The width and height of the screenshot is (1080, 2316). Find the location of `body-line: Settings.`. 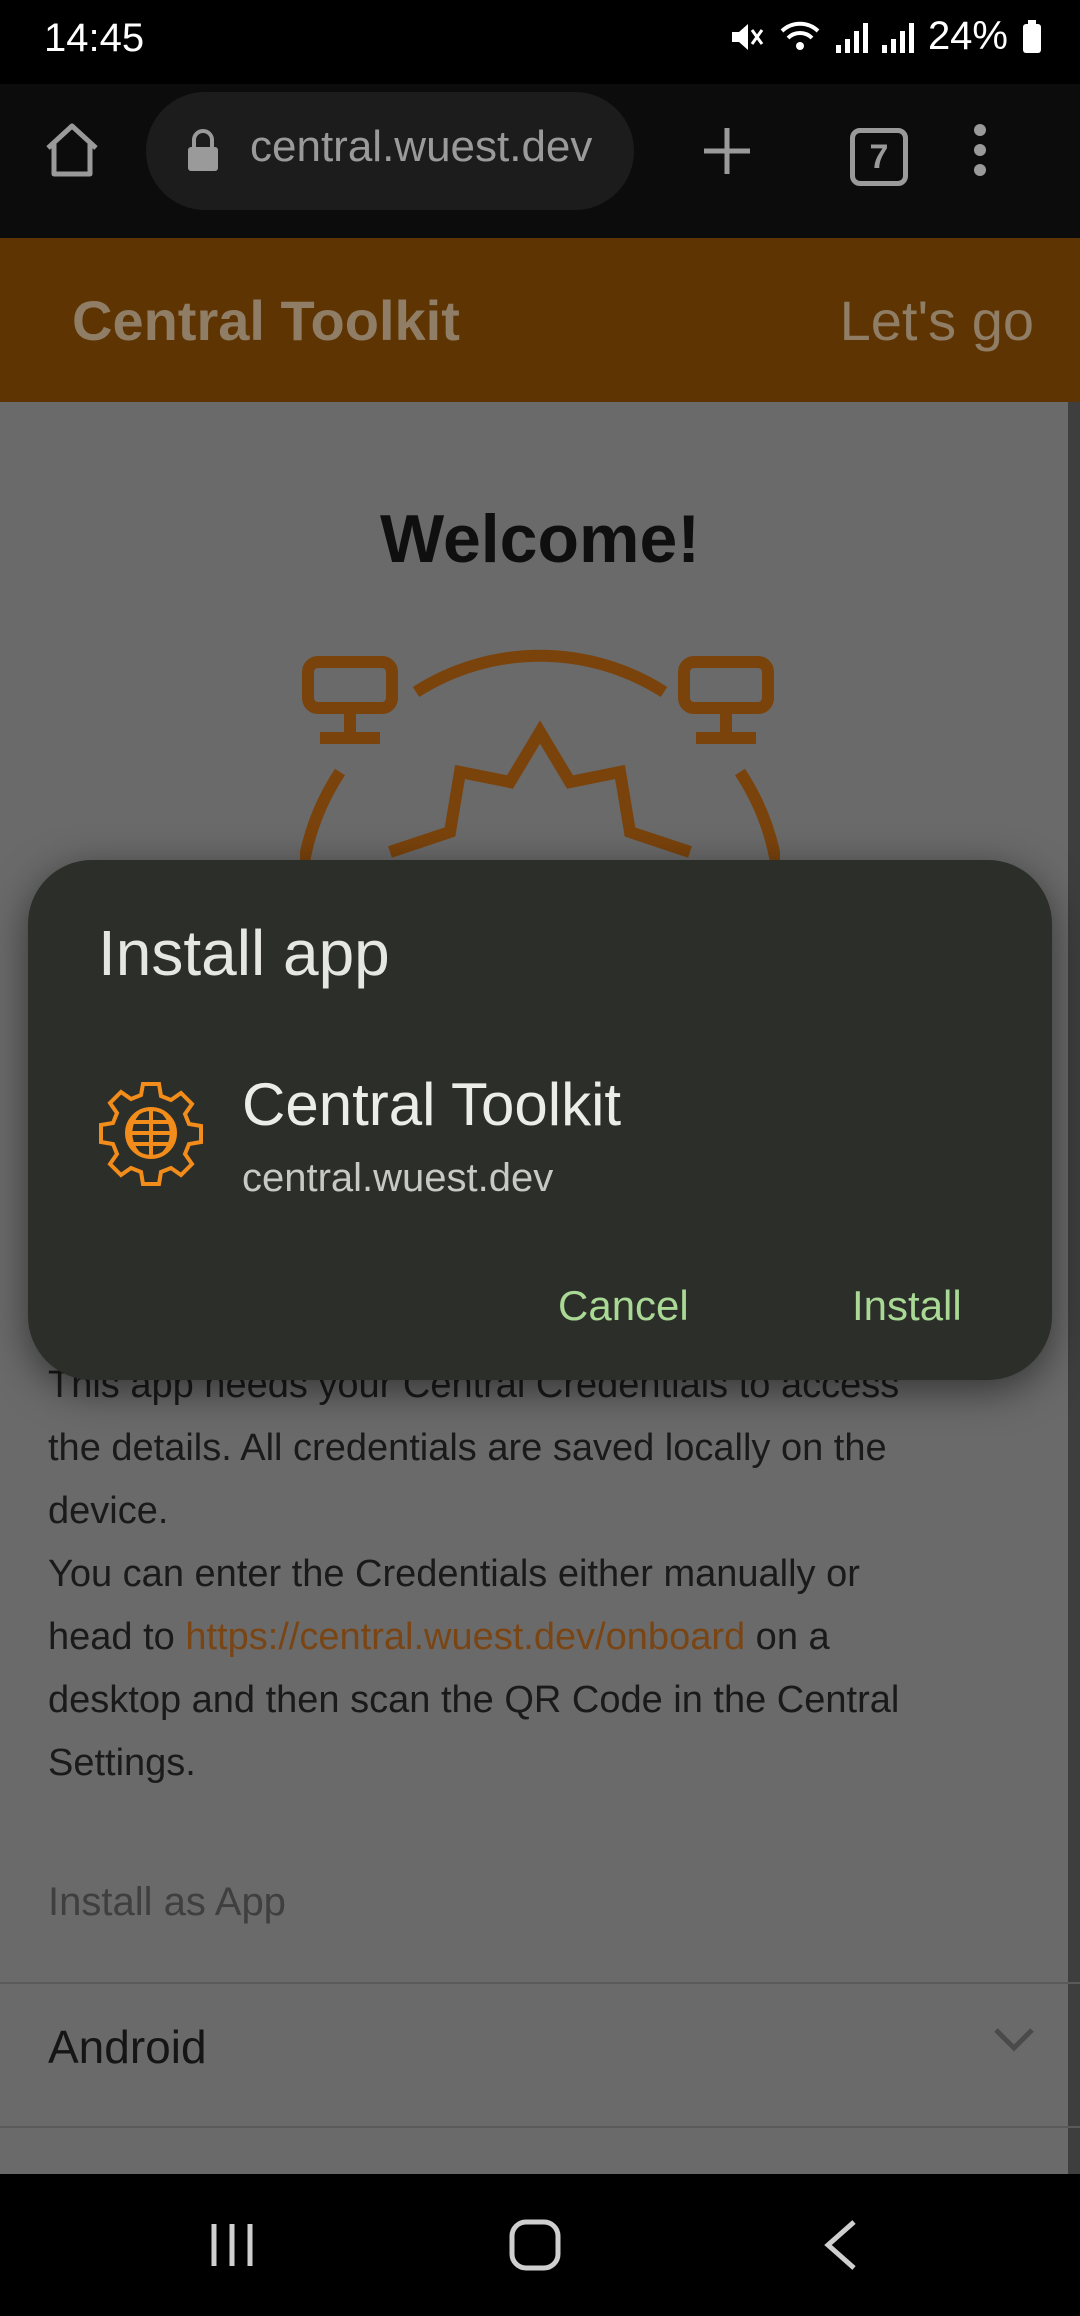

body-line: Settings. is located at coordinates (122, 1763).